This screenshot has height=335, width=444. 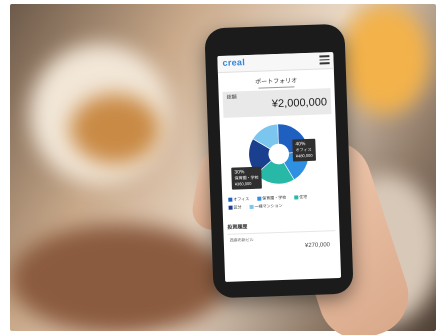 I want to click on callout-office-name: オフィス, so click(x=303, y=149).